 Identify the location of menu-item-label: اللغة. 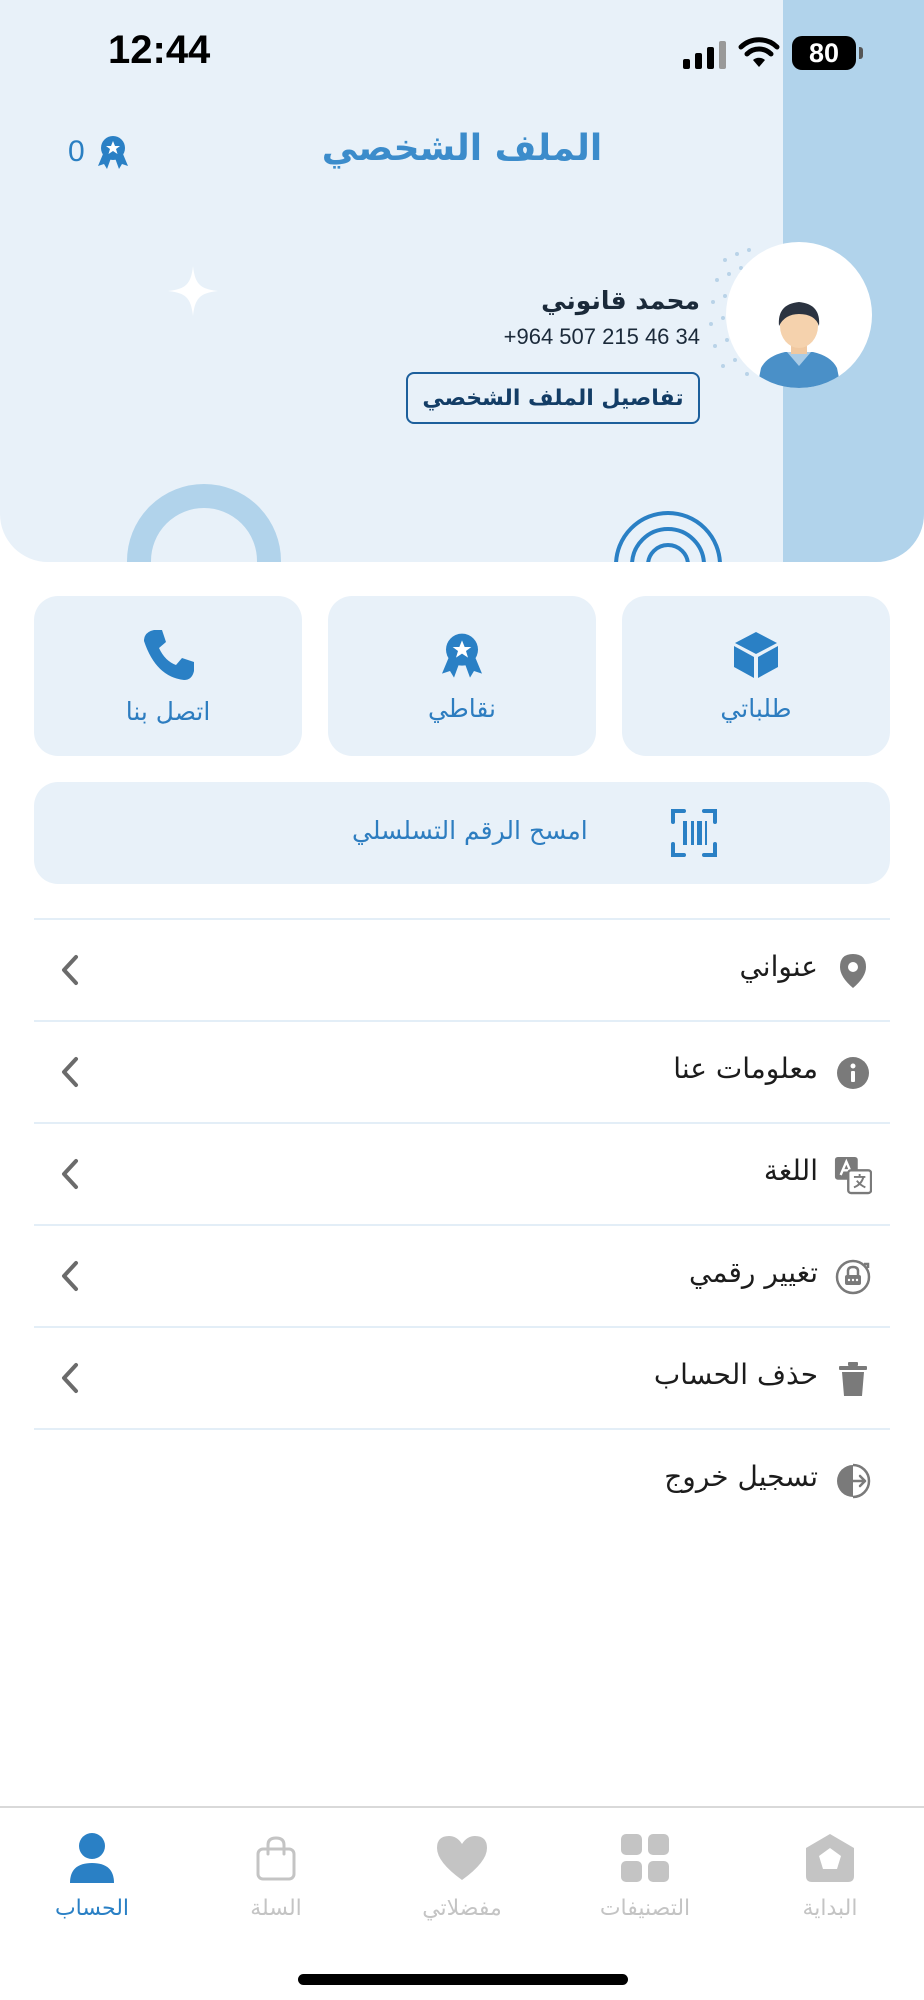
(790, 1170).